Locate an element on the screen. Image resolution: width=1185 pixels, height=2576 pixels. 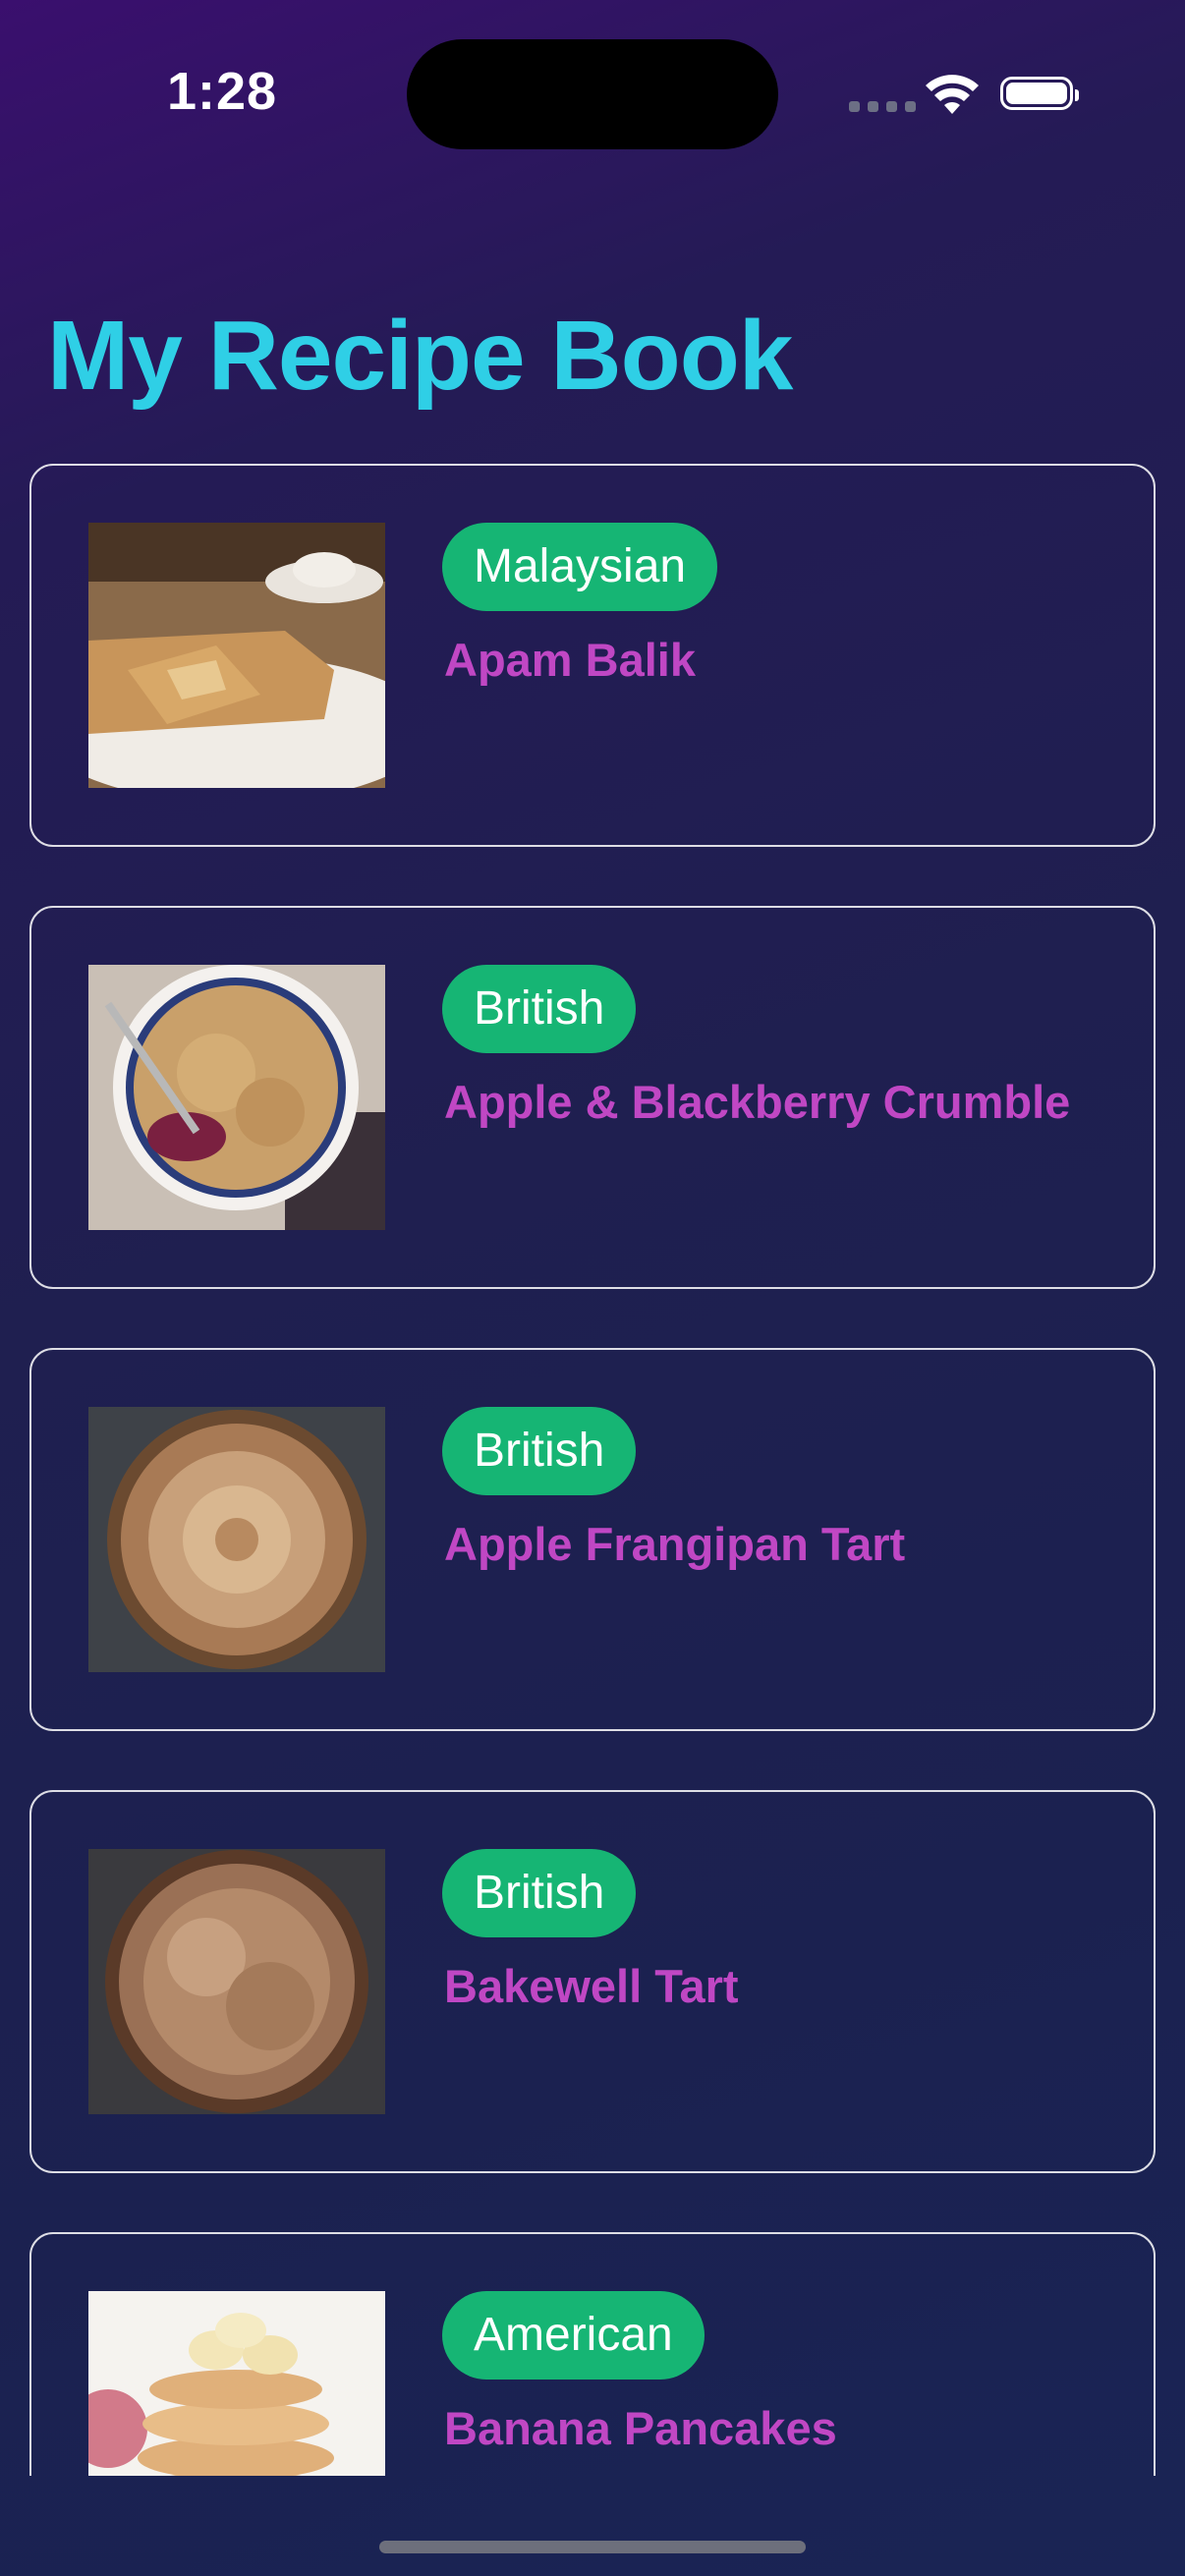
recipe-card-banana-pancakes: American Banana Pancakes is located at coordinates (592, 2354).